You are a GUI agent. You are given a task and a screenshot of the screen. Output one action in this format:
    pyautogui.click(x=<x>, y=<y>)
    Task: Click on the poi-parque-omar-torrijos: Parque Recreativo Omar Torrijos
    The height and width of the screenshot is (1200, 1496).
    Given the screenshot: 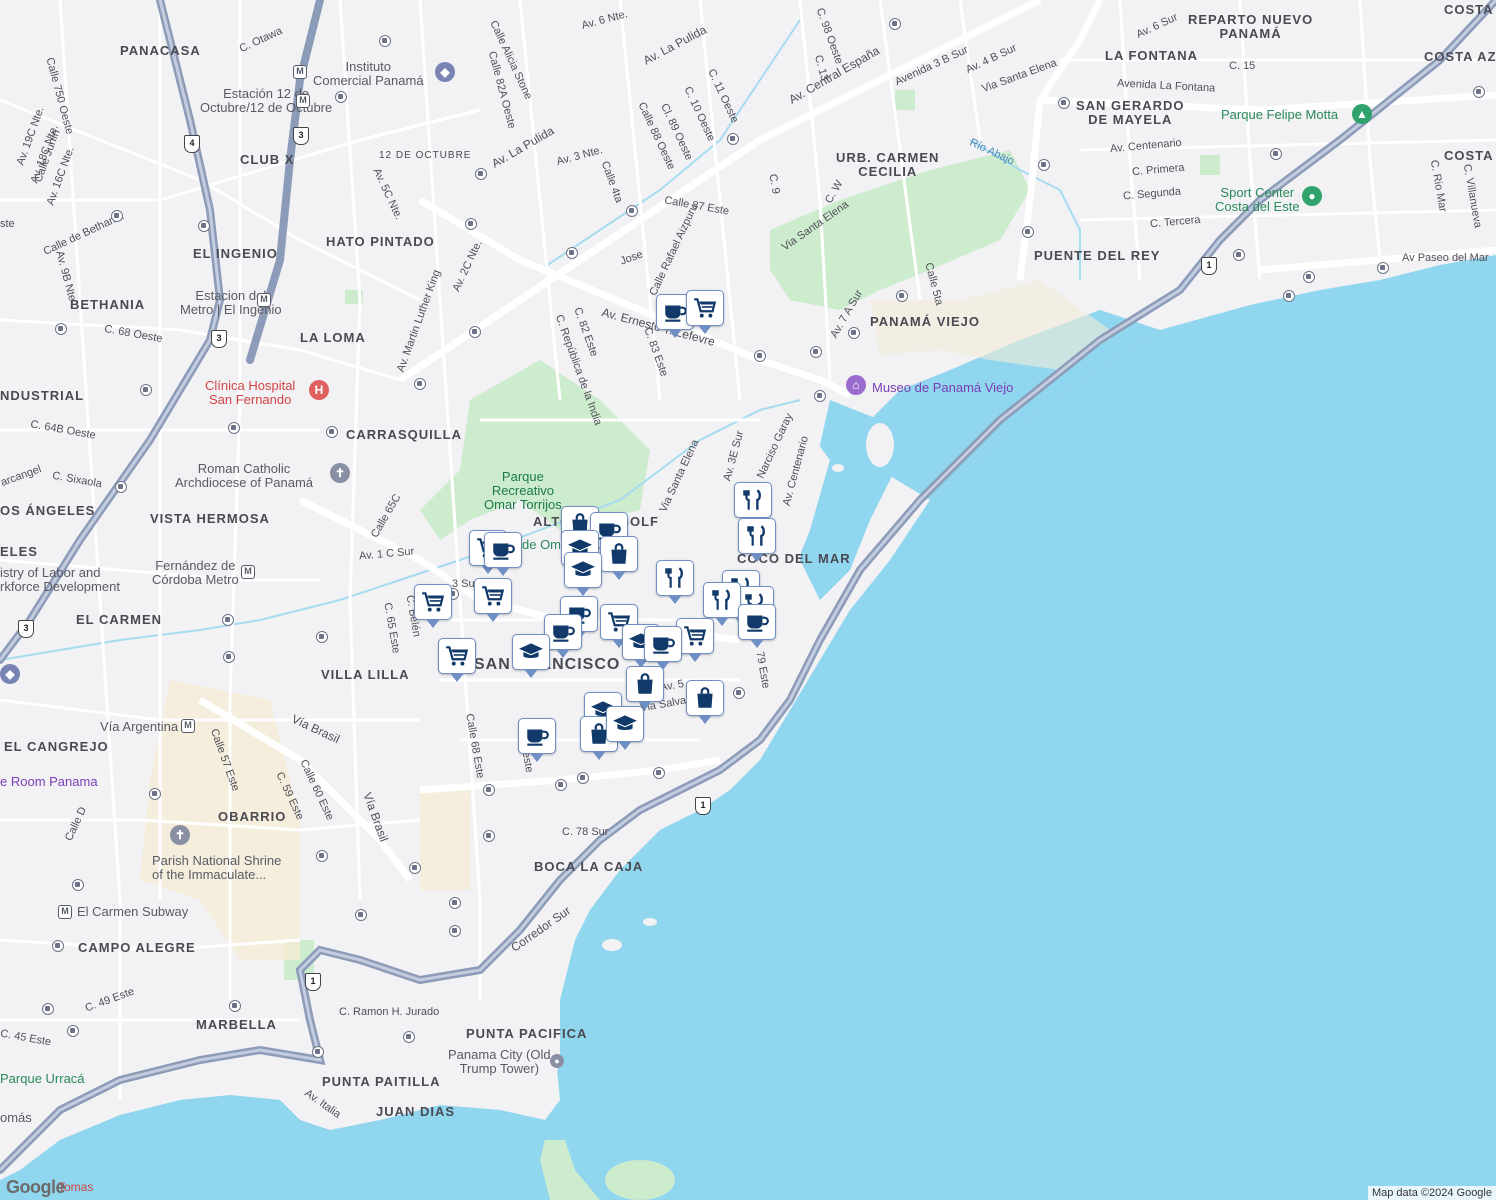 What is the action you would take?
    pyautogui.click(x=523, y=491)
    